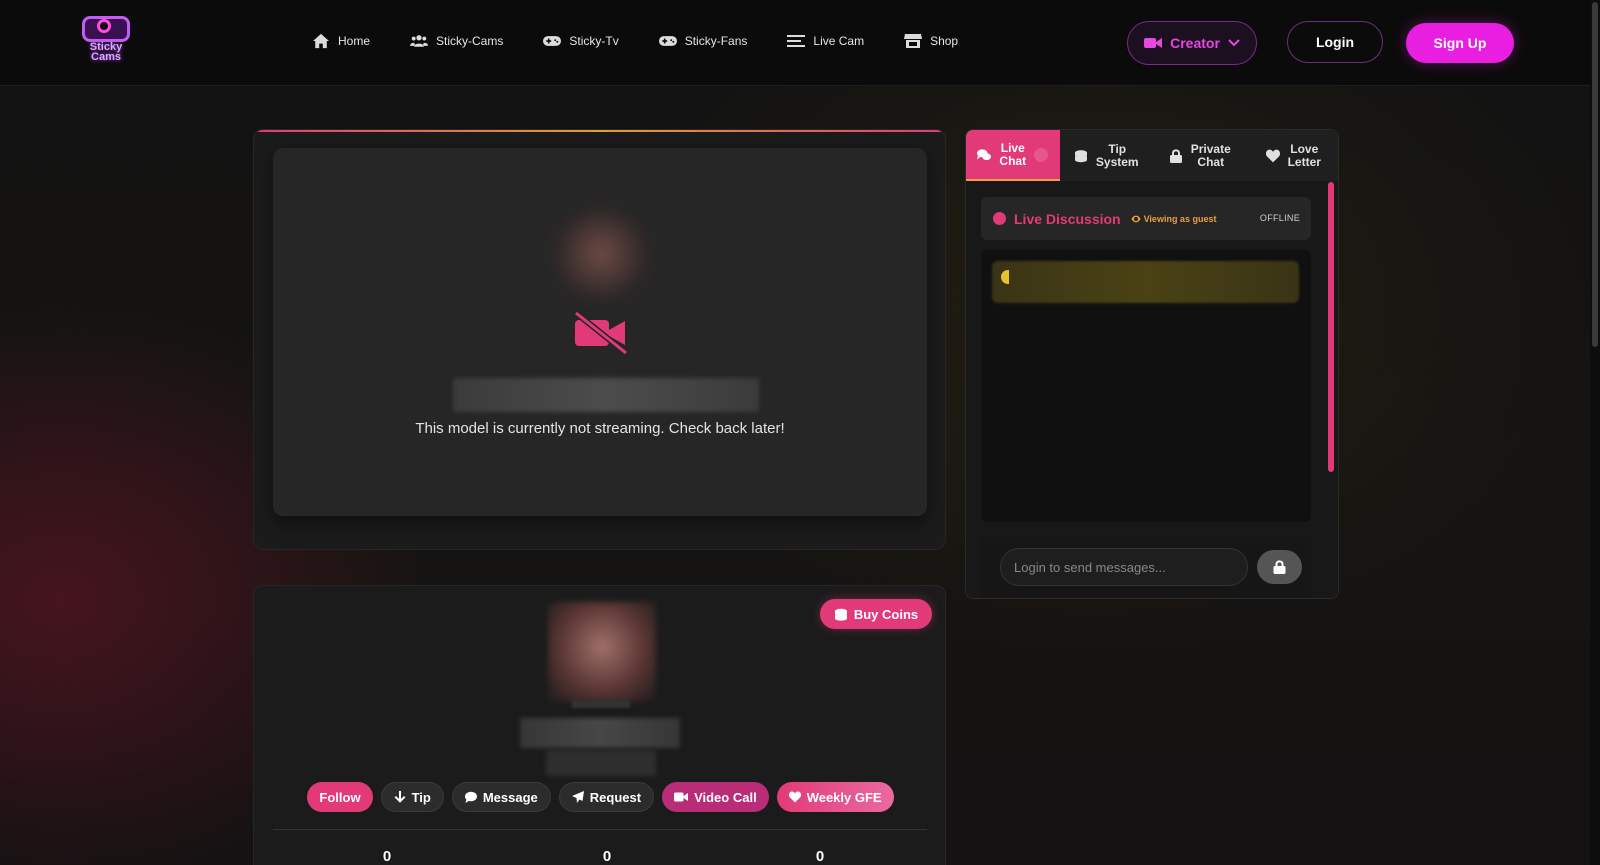 This screenshot has height=865, width=1600. I want to click on stat-value-3: 0, so click(820, 856).